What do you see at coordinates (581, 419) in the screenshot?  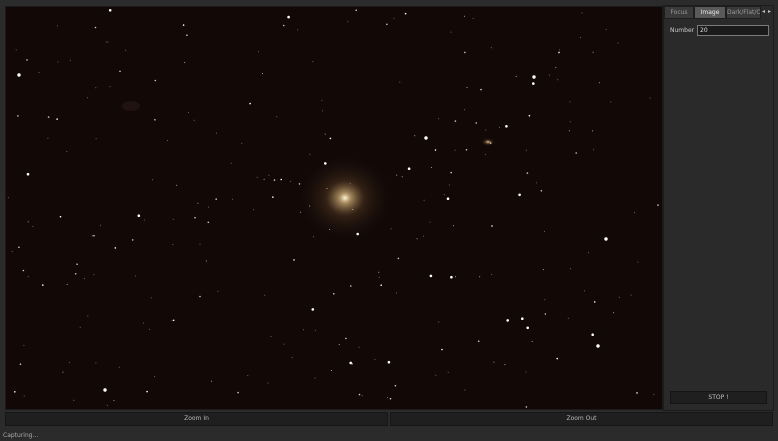 I see `zoom-out-button: Zoom Out` at bounding box center [581, 419].